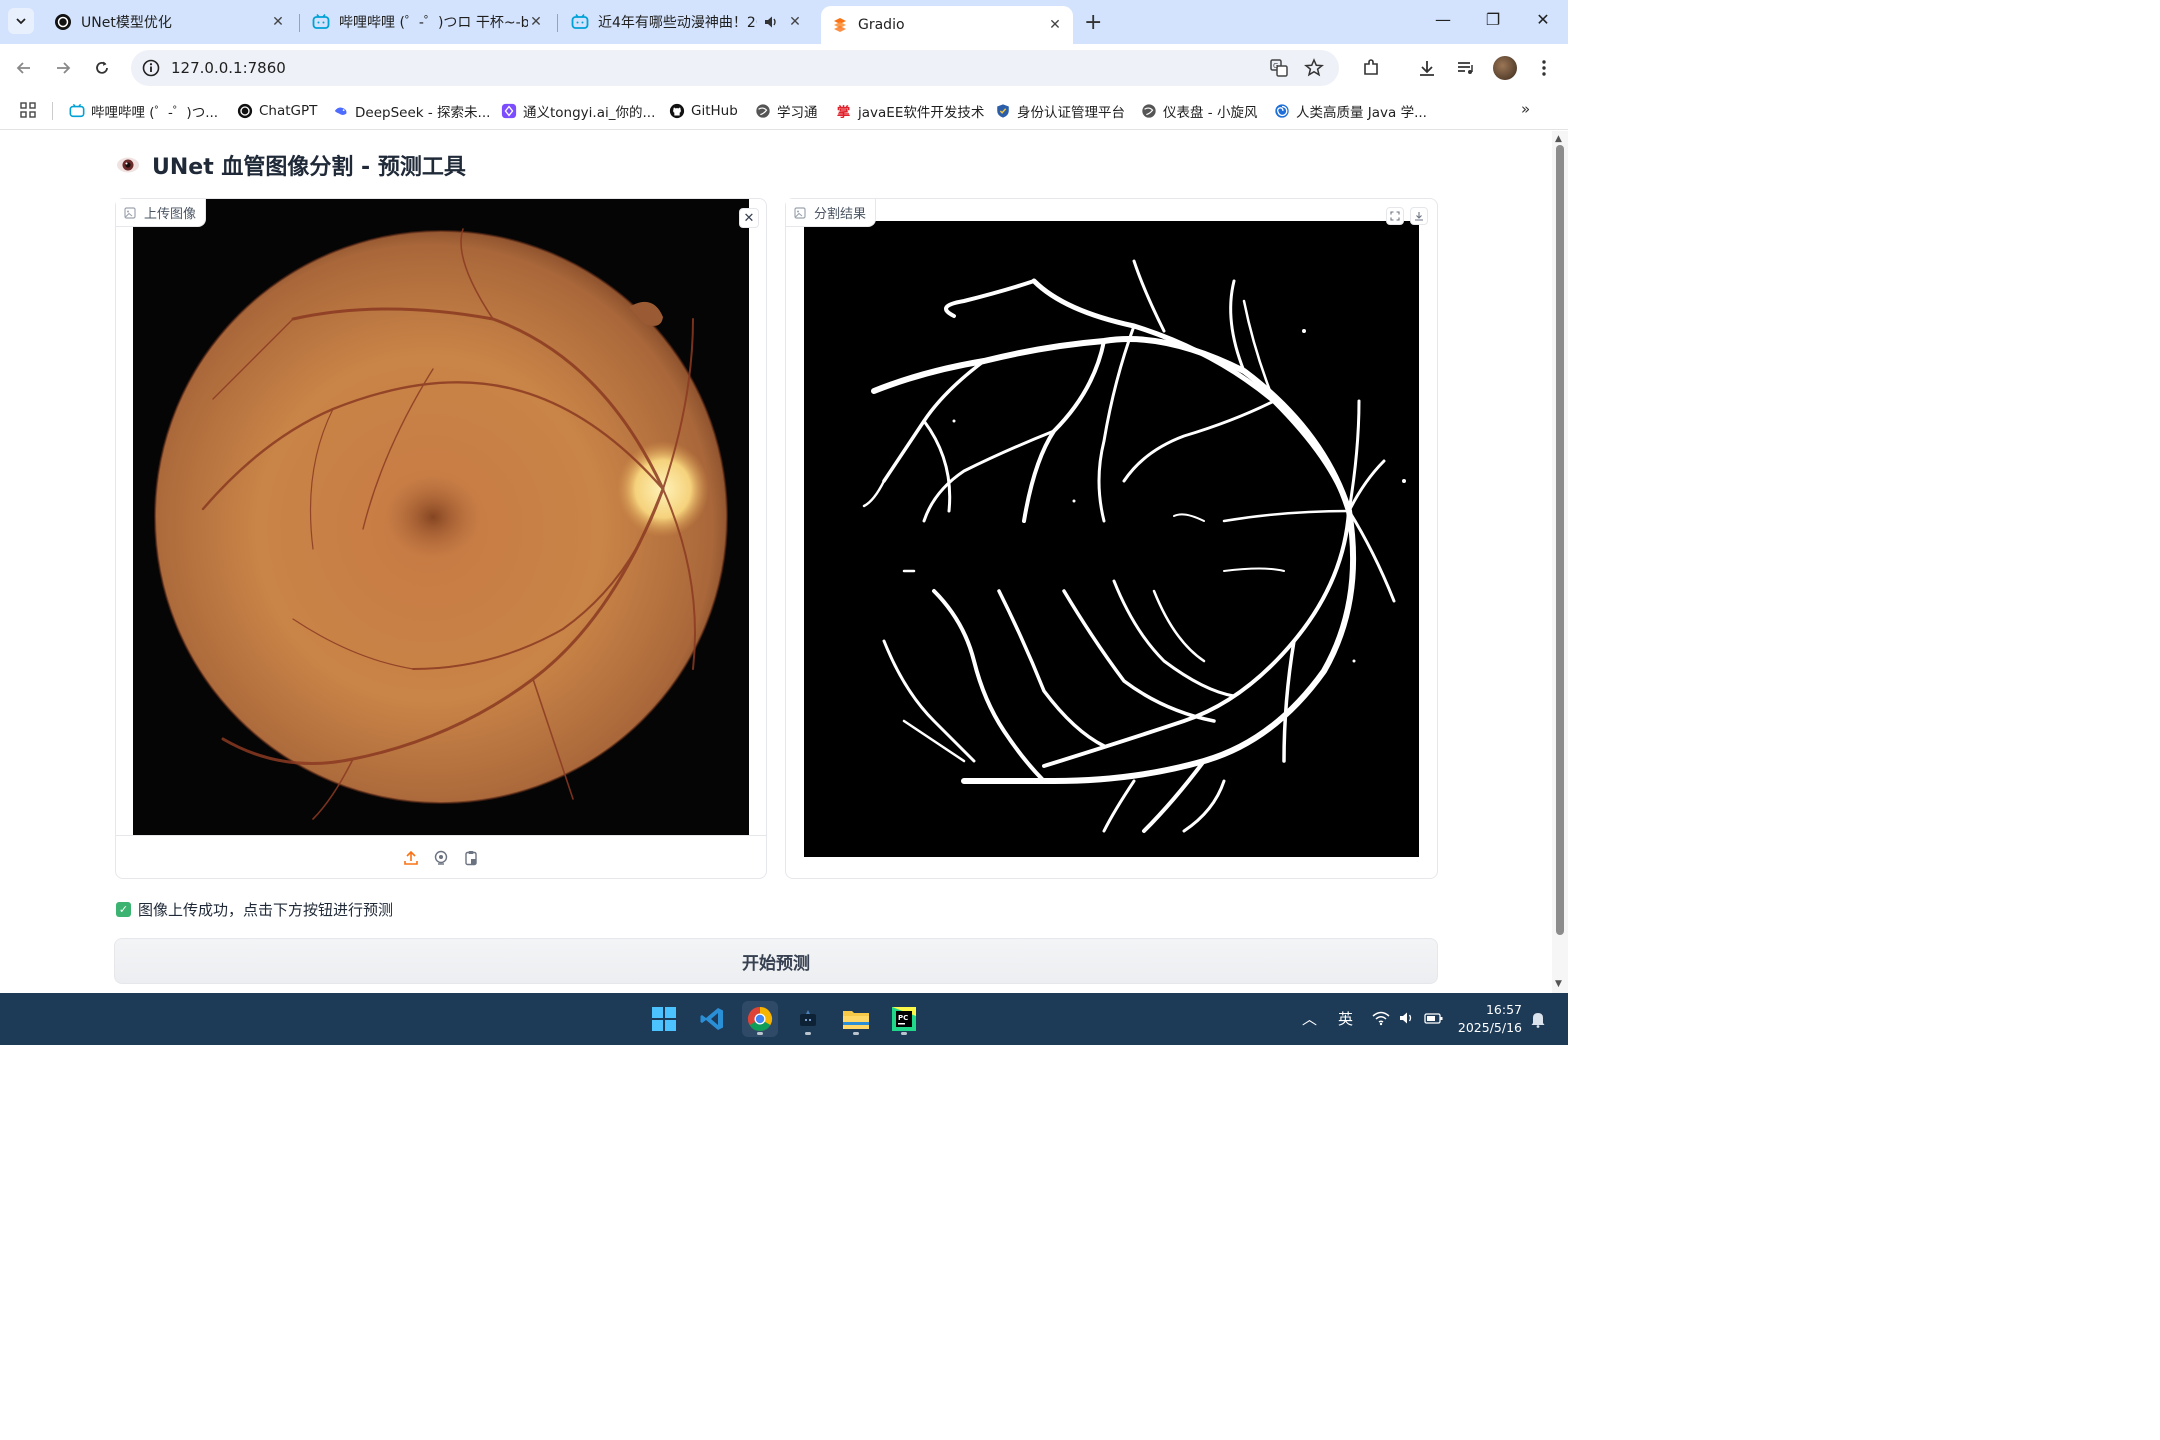 This screenshot has width=2160, height=1440. What do you see at coordinates (28, 110) in the screenshot?
I see `apps-grid-icon` at bounding box center [28, 110].